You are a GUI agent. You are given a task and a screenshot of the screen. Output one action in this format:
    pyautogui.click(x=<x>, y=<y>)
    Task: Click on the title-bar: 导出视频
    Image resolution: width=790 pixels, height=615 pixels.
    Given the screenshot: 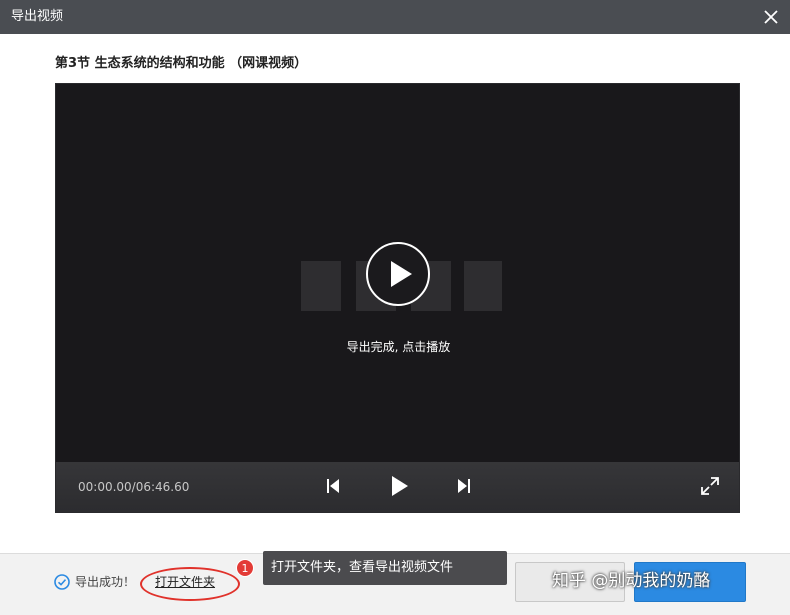 What is the action you would take?
    pyautogui.click(x=395, y=17)
    